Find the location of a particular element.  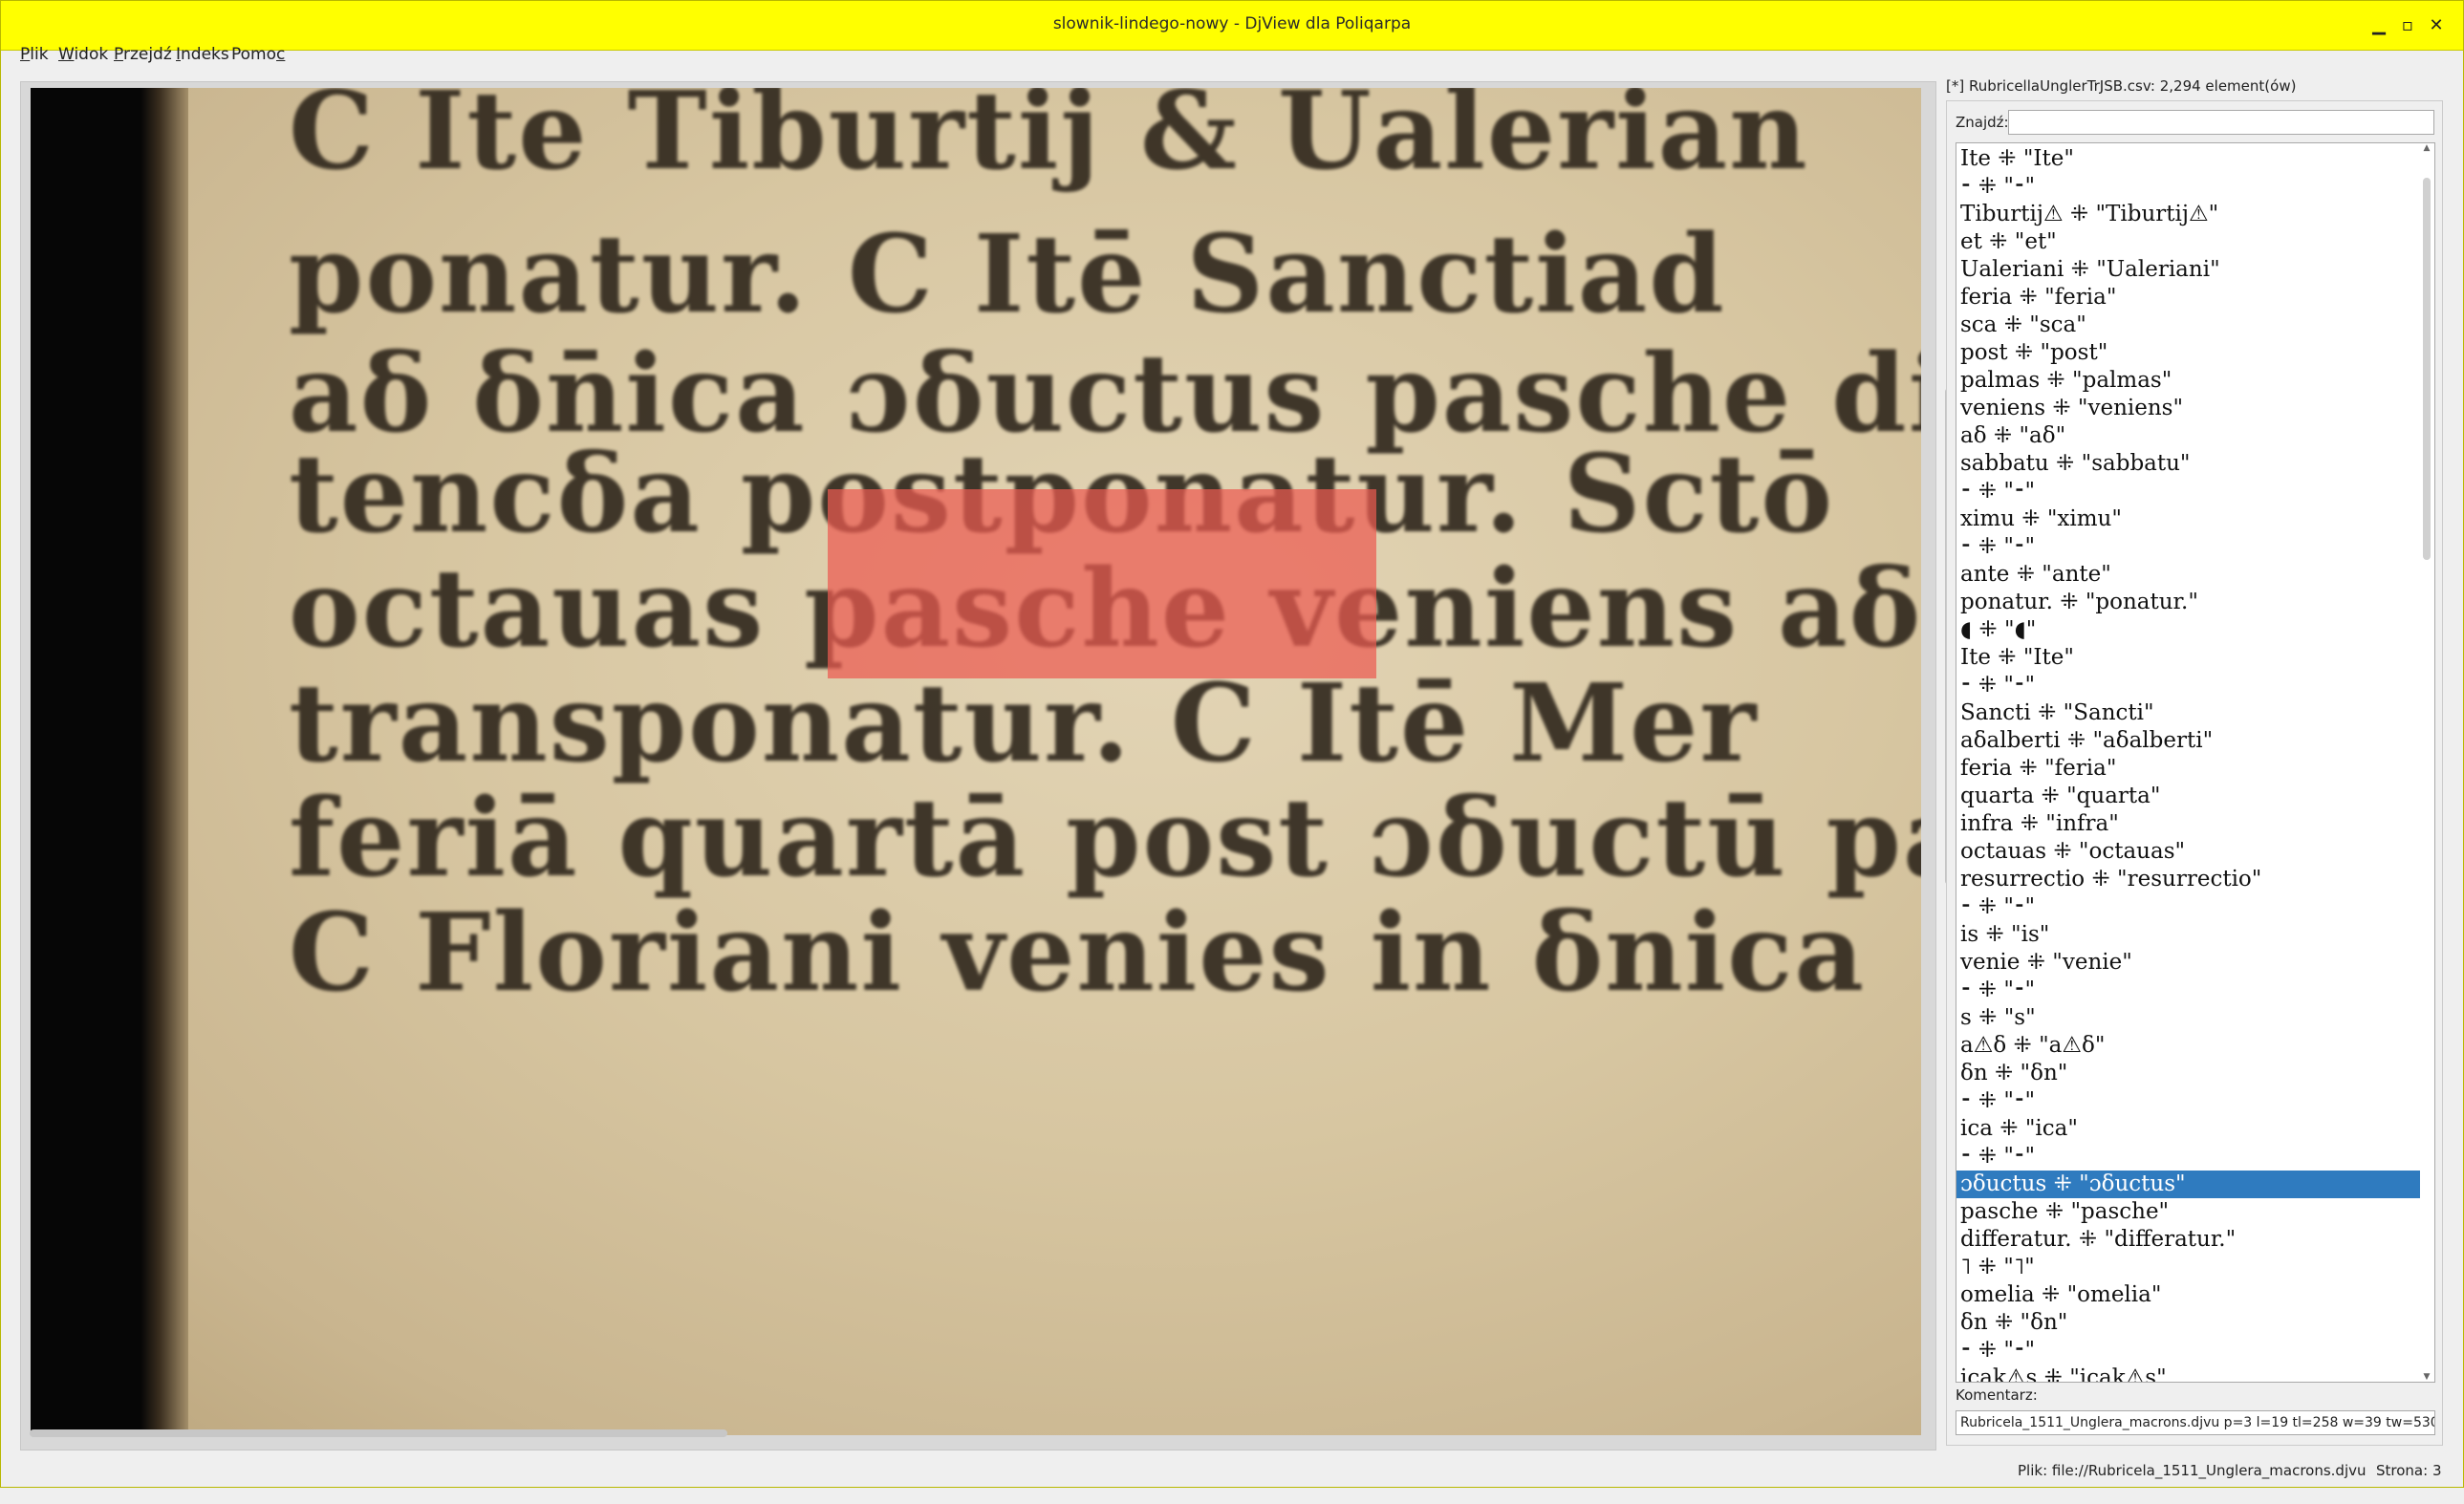

list-scrollbar: ▲ ▼ is located at coordinates (2426, 762).